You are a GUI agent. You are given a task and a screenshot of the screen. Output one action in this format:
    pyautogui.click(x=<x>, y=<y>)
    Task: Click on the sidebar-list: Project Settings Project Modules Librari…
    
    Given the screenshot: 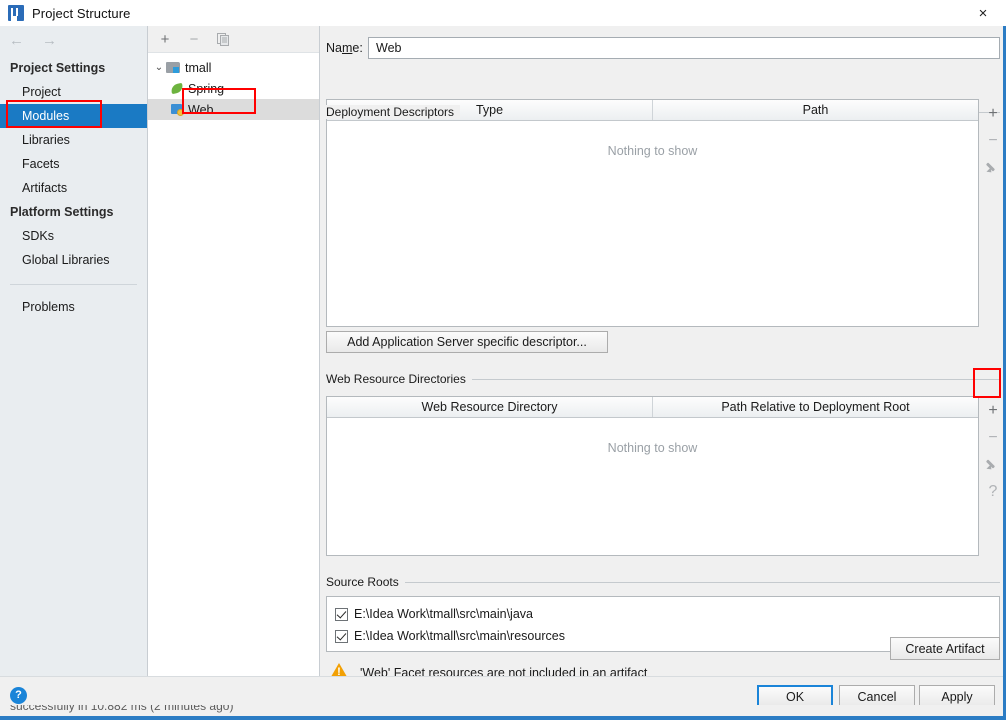 What is the action you would take?
    pyautogui.click(x=73, y=186)
    